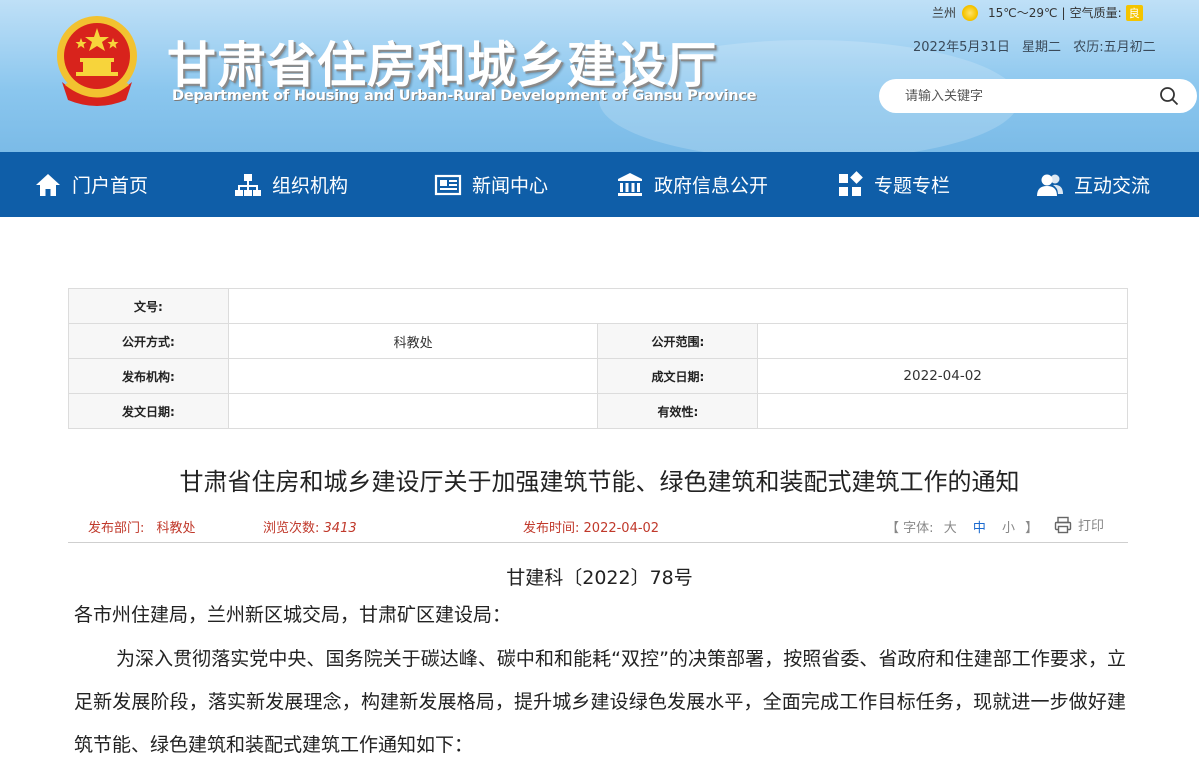 Image resolution: width=1199 pixels, height=762 pixels. What do you see at coordinates (1023, 13) in the screenshot?
I see `weather-temperature: 15℃～29℃` at bounding box center [1023, 13].